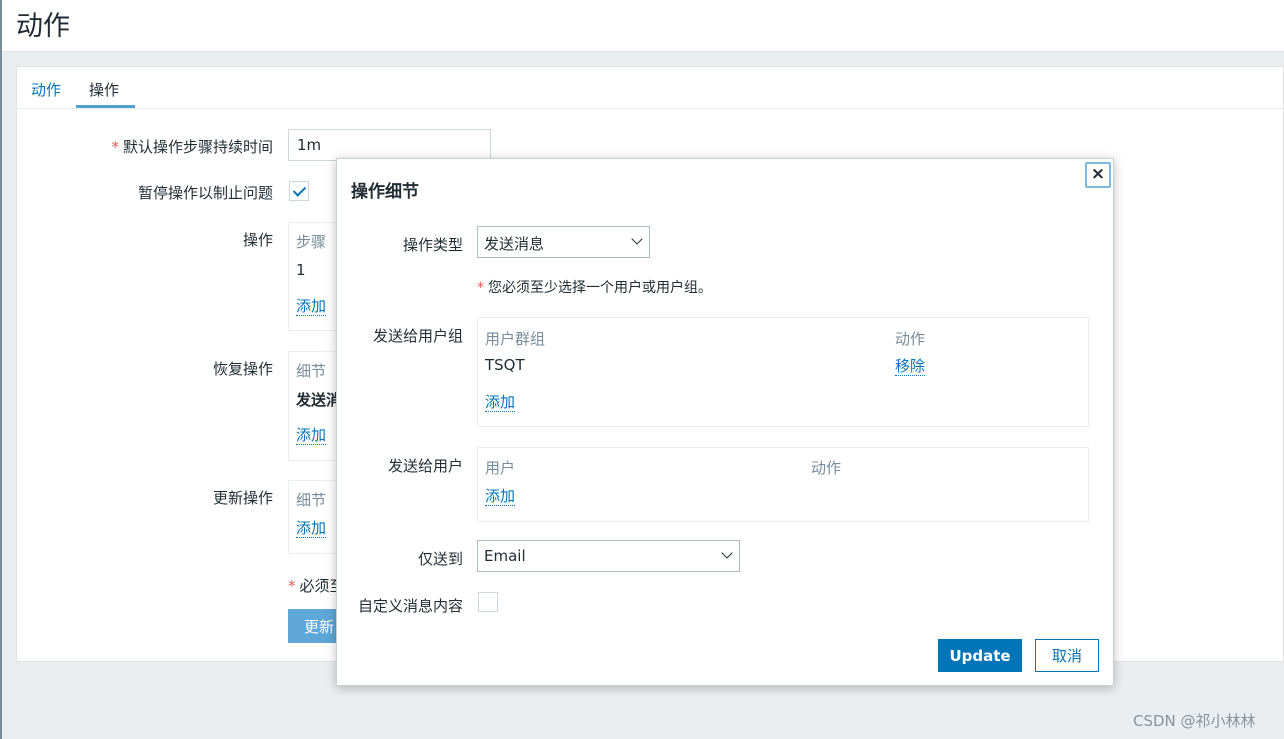  I want to click on add-user-link: 添加, so click(500, 496).